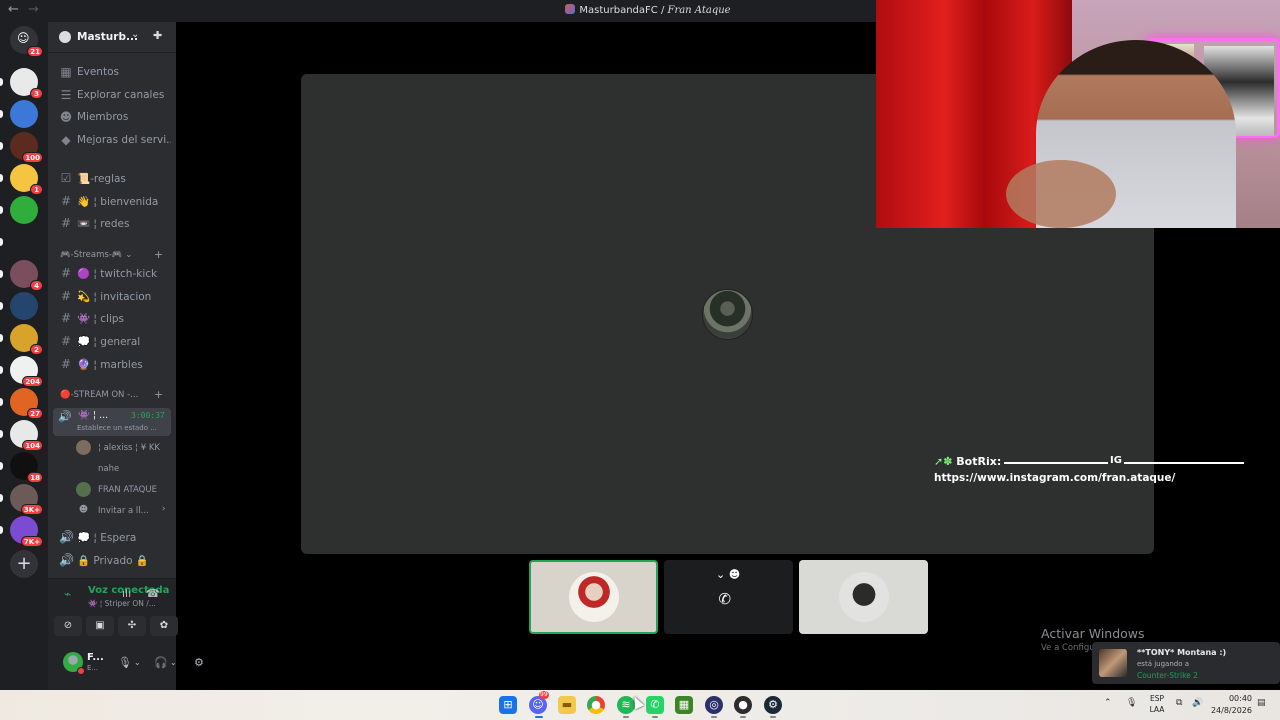  I want to click on server-icon-15: 7K+, so click(26, 531).